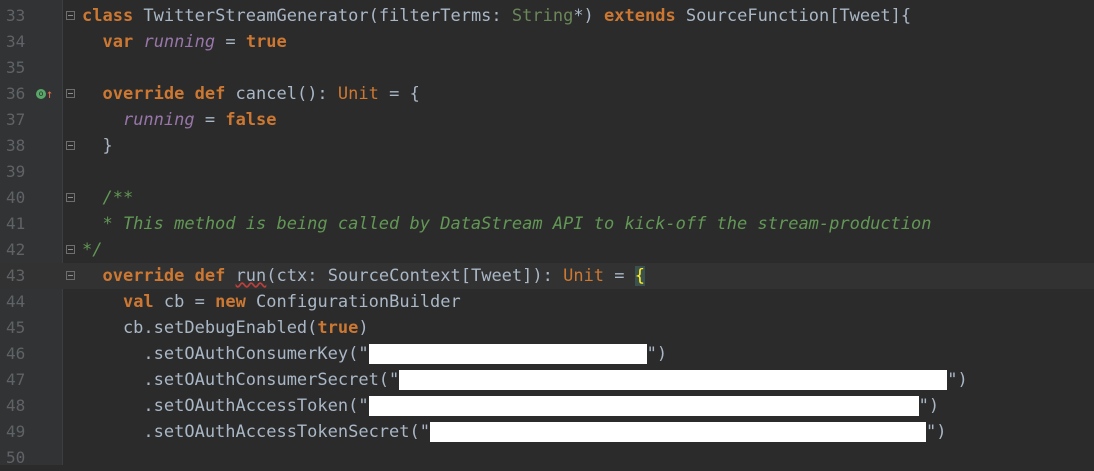 The image size is (1094, 471). What do you see at coordinates (322, 16) in the screenshot?
I see `code-token: TwitterStreamGenerator(filterTerms:` at bounding box center [322, 16].